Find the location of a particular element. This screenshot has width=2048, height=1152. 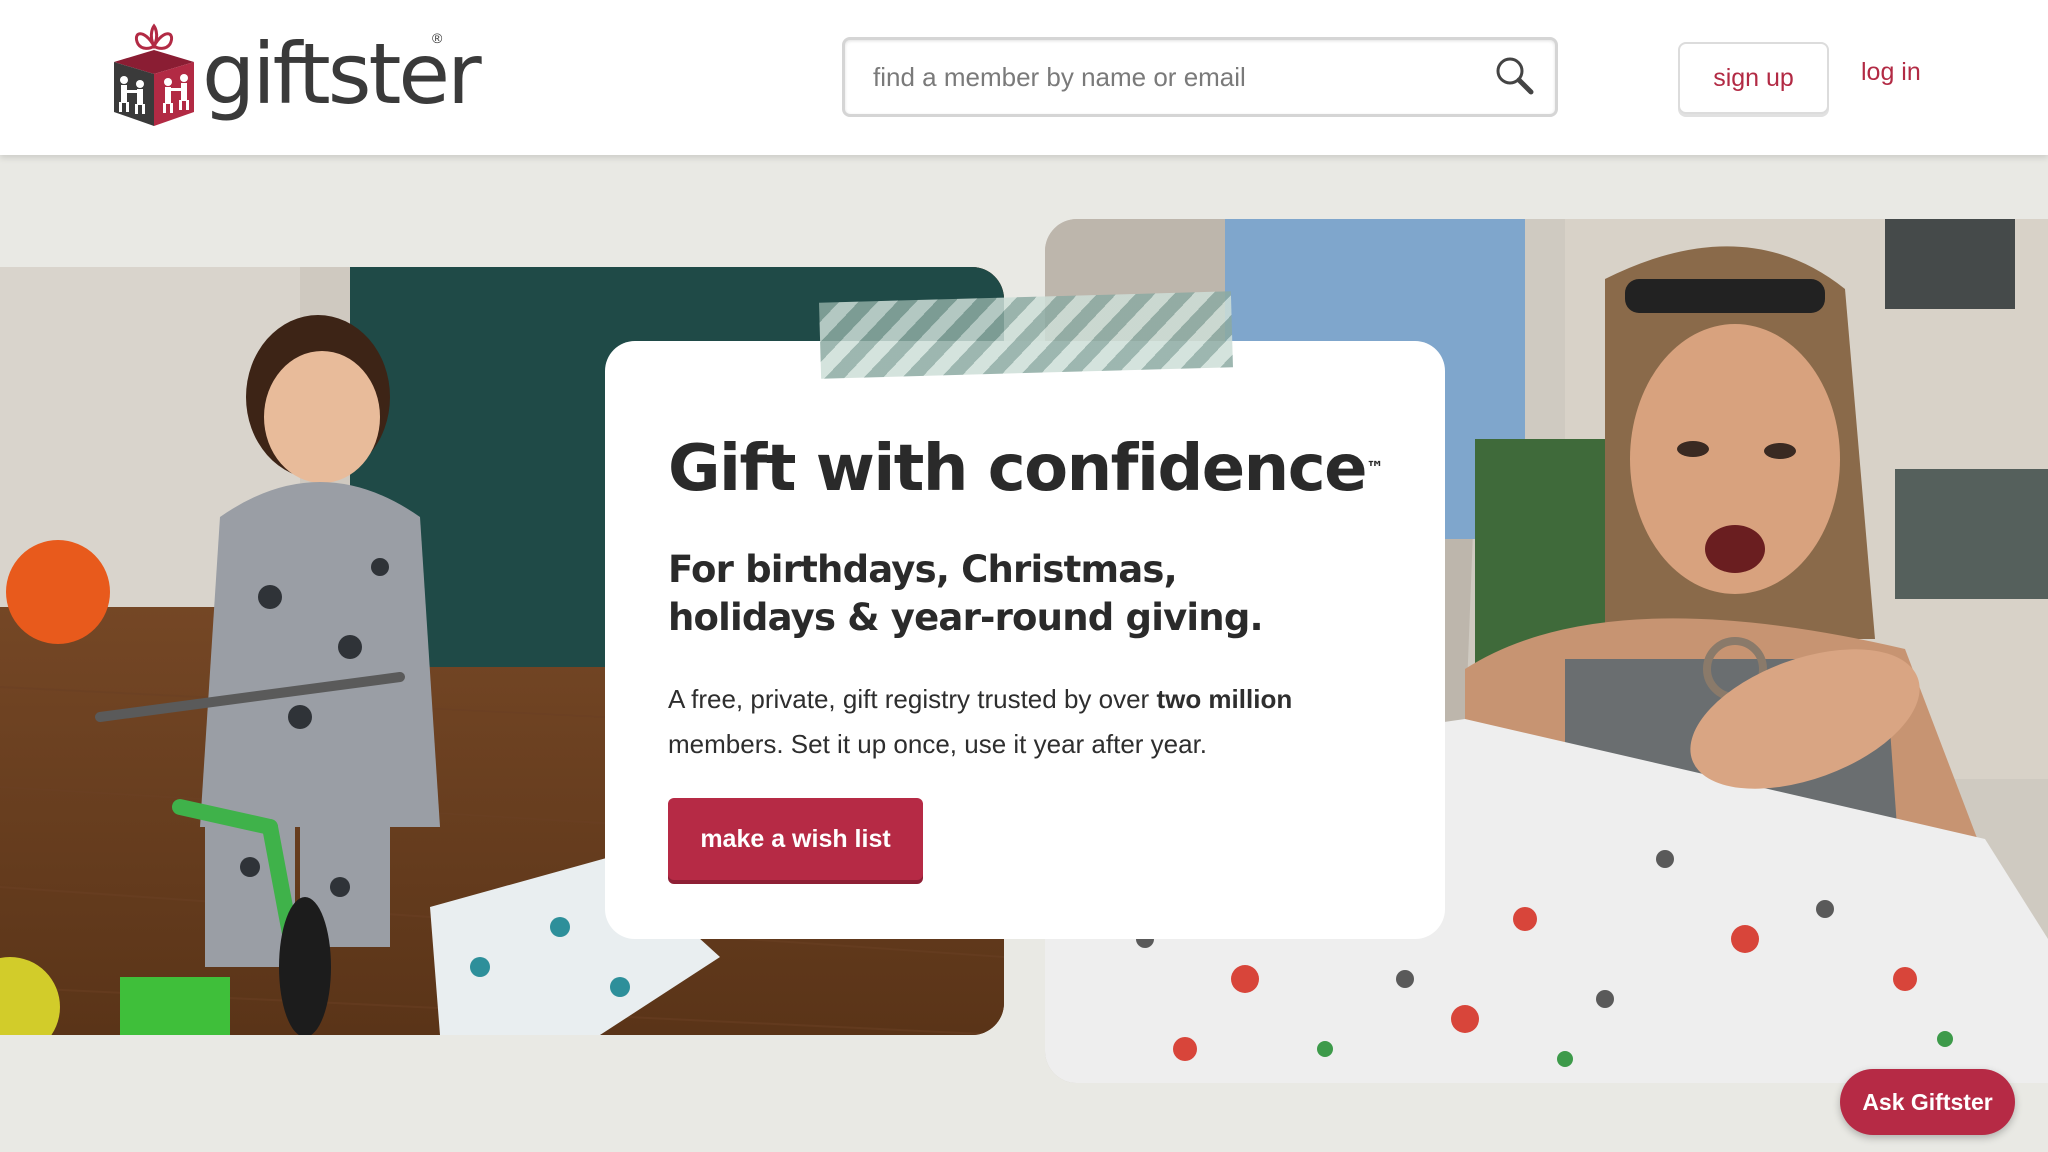

member-search is located at coordinates (1200, 77).